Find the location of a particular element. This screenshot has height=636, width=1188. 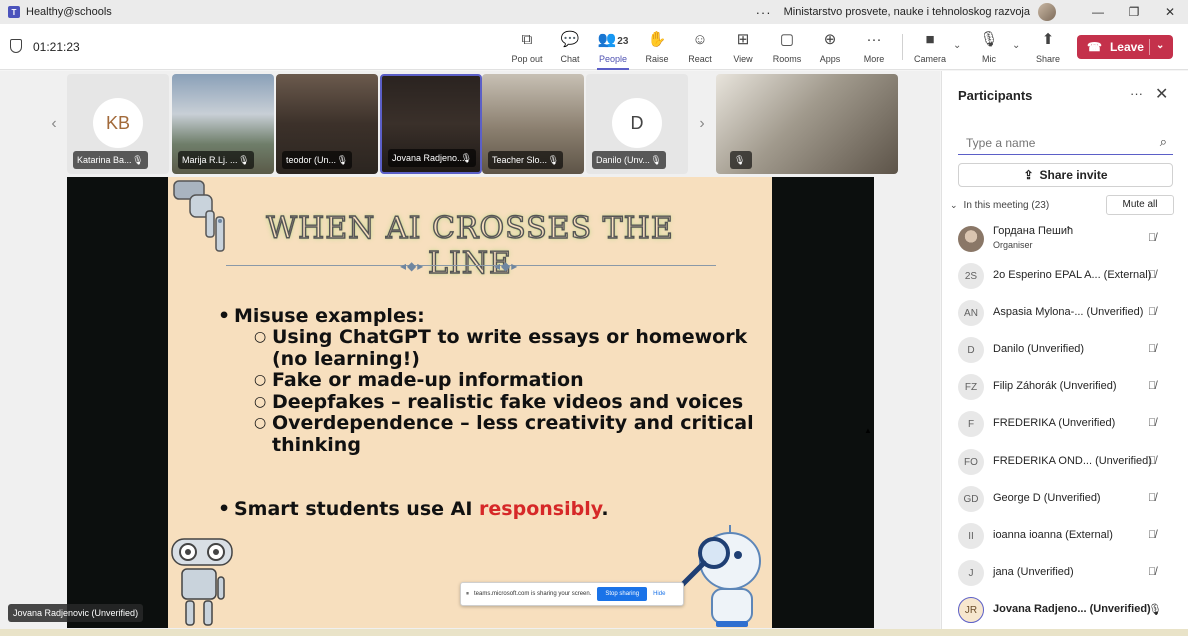

chat-icon: 💬 is located at coordinates (570, 39).